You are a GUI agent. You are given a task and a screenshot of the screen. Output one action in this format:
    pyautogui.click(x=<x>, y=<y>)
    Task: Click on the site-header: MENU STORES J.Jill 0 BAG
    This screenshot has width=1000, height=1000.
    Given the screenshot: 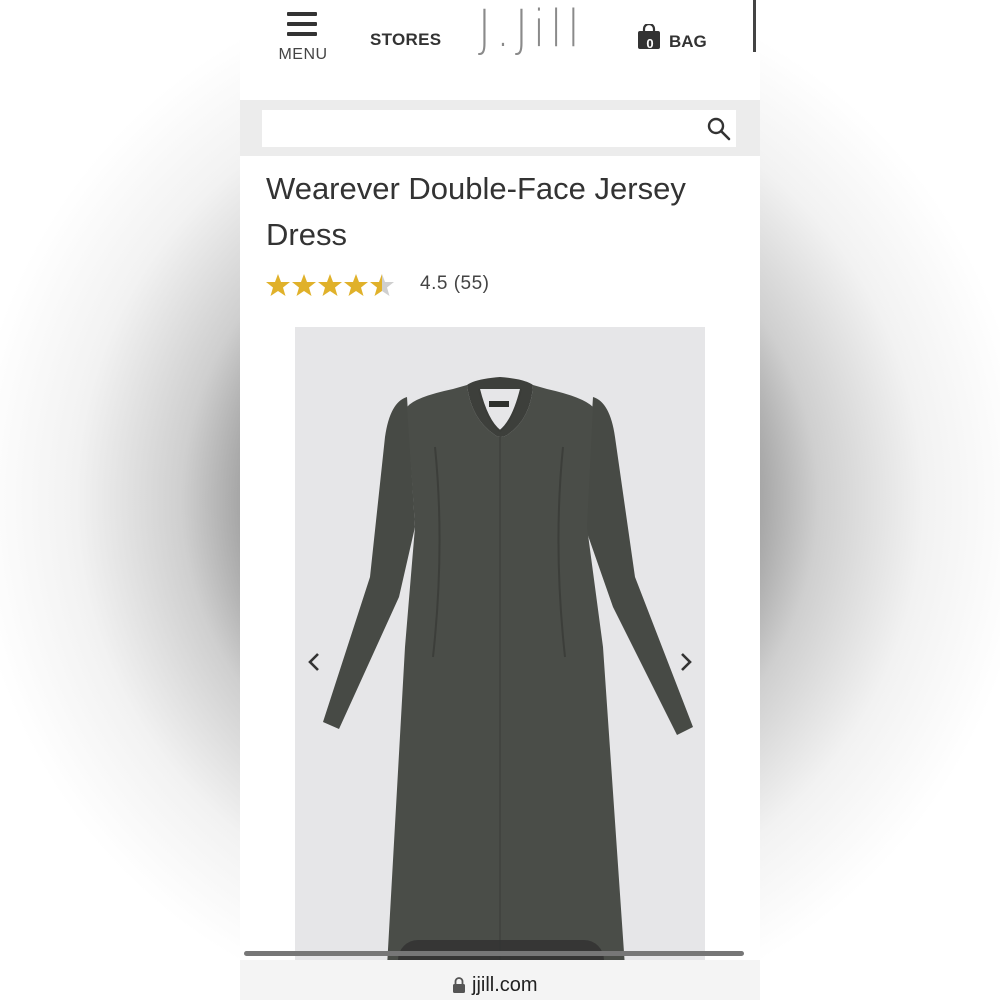 What is the action you would take?
    pyautogui.click(x=500, y=50)
    